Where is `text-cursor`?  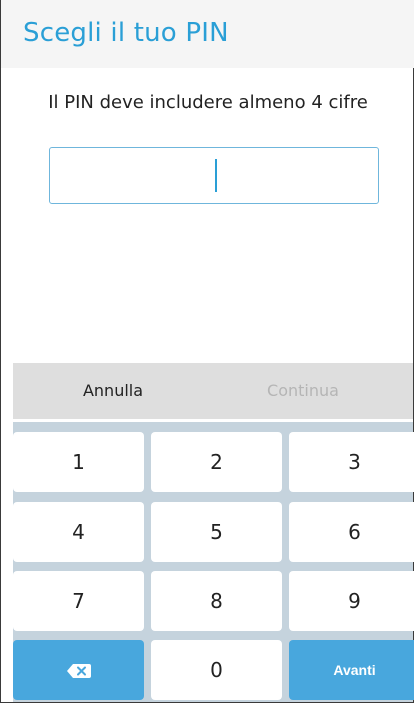
text-cursor is located at coordinates (216, 175).